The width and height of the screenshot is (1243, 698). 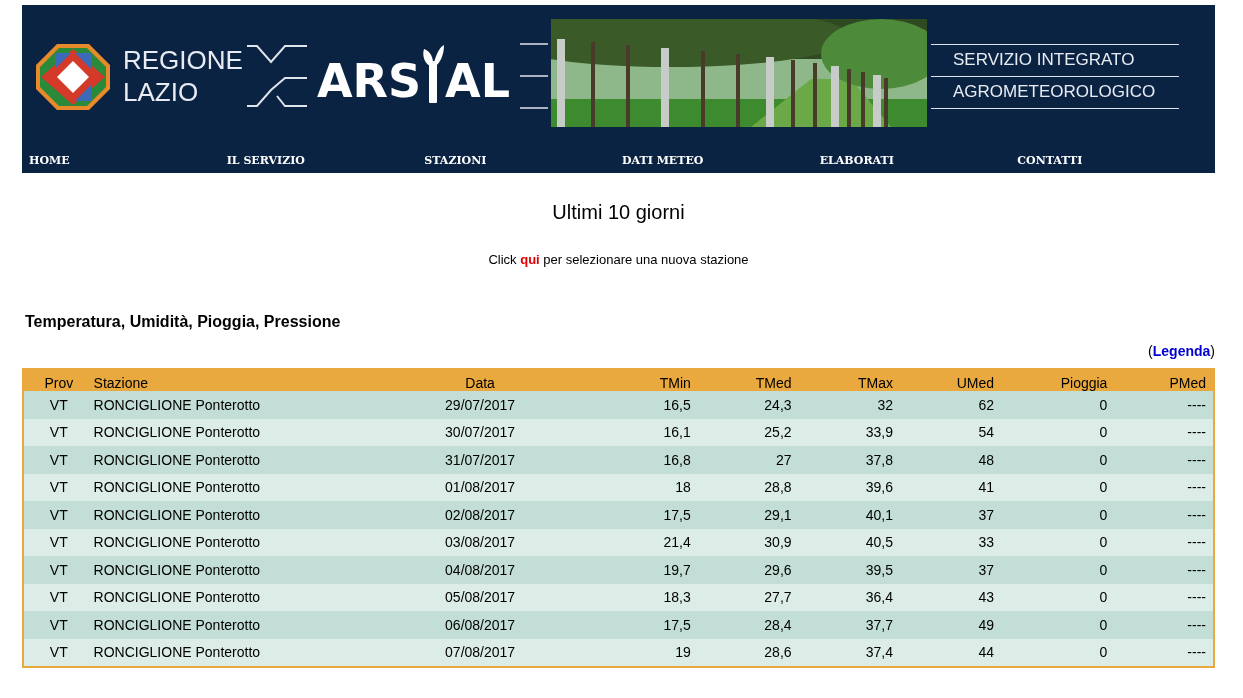 What do you see at coordinates (1058, 380) in the screenshot?
I see `column-header: Pioggia` at bounding box center [1058, 380].